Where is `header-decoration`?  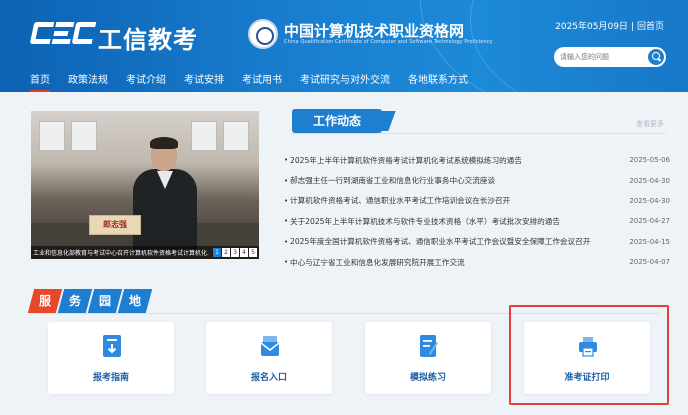 header-decoration is located at coordinates (579, 46).